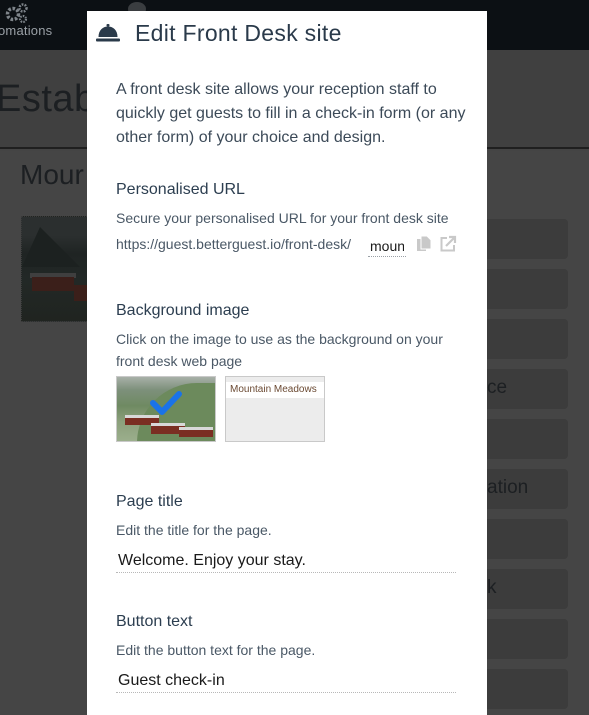 Image resolution: width=589 pixels, height=715 pixels. I want to click on url-row: https://guest.betterguest.io/front-desk/, so click(288, 246).